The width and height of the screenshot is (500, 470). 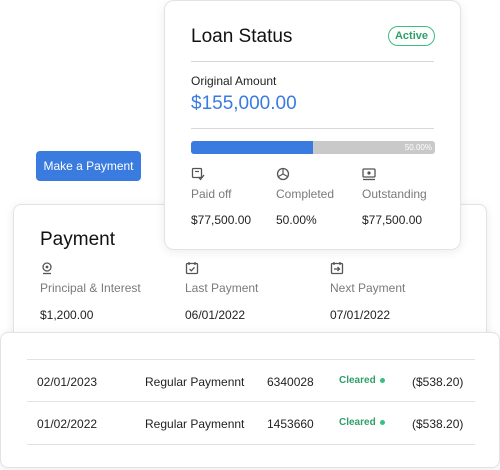 What do you see at coordinates (77, 239) in the screenshot?
I see `payment-title: Payment` at bounding box center [77, 239].